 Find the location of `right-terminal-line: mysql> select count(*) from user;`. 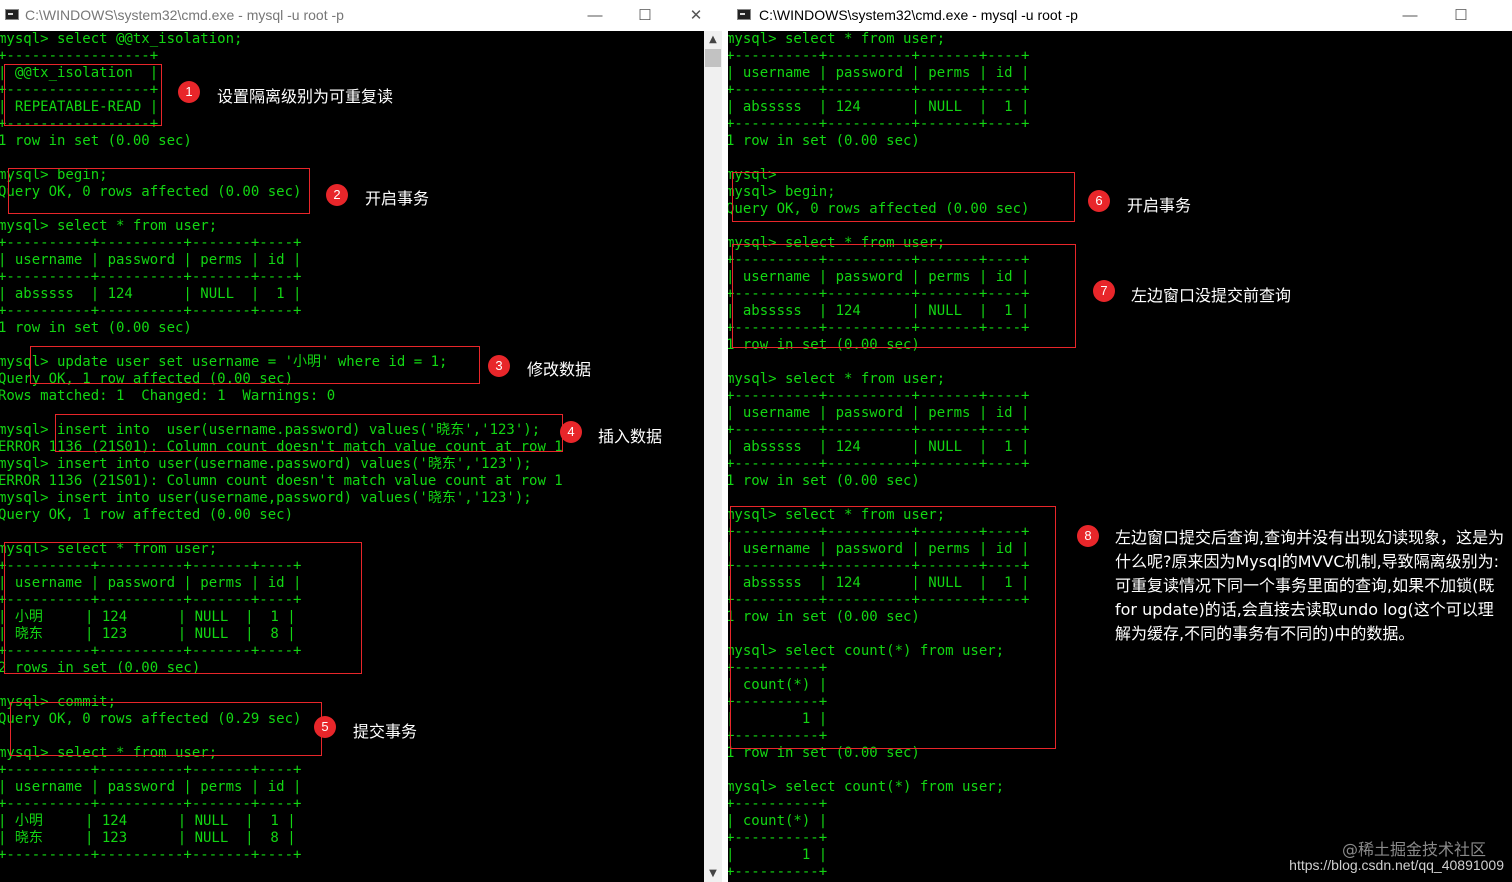

right-terminal-line: mysql> select count(*) from user; is located at coordinates (866, 787).